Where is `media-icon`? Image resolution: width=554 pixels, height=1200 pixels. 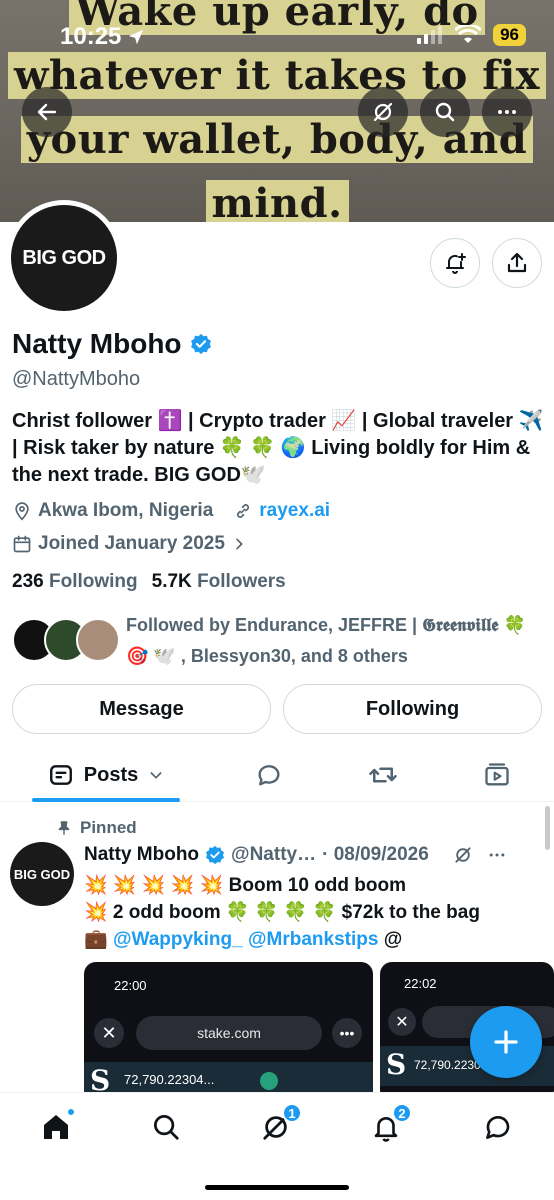 media-icon is located at coordinates (497, 774).